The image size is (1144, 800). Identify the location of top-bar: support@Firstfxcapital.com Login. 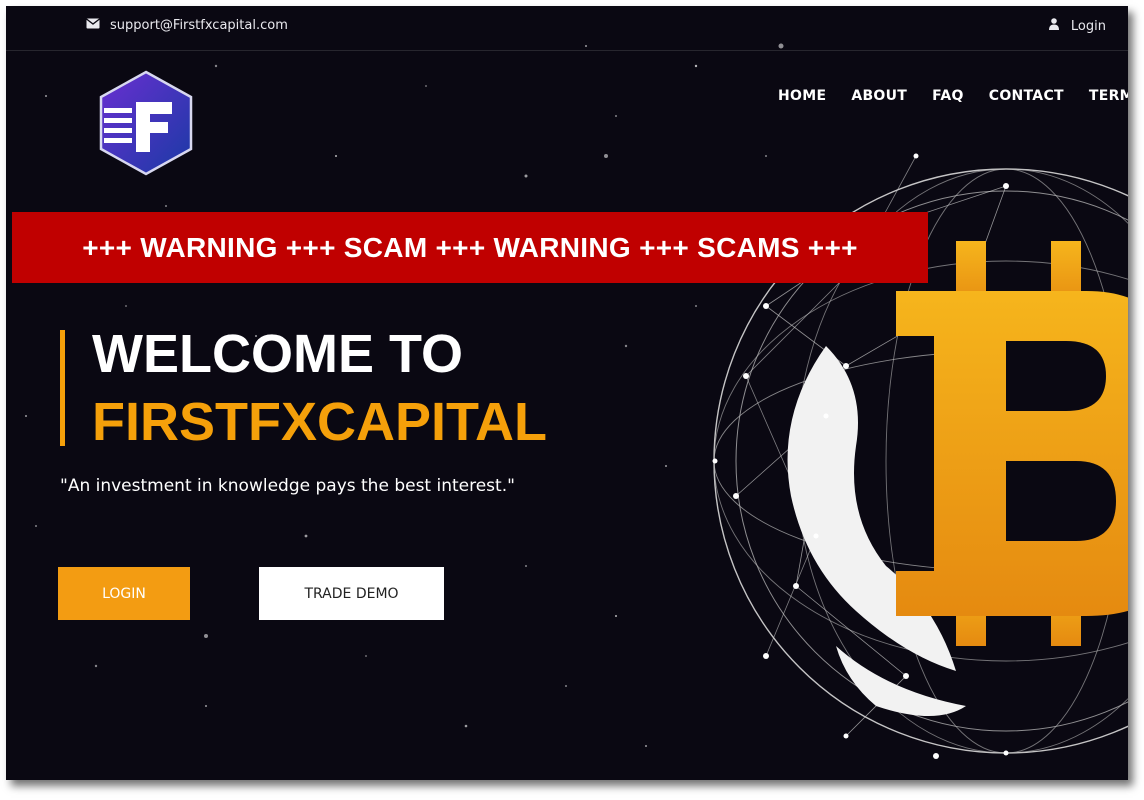
(567, 28).